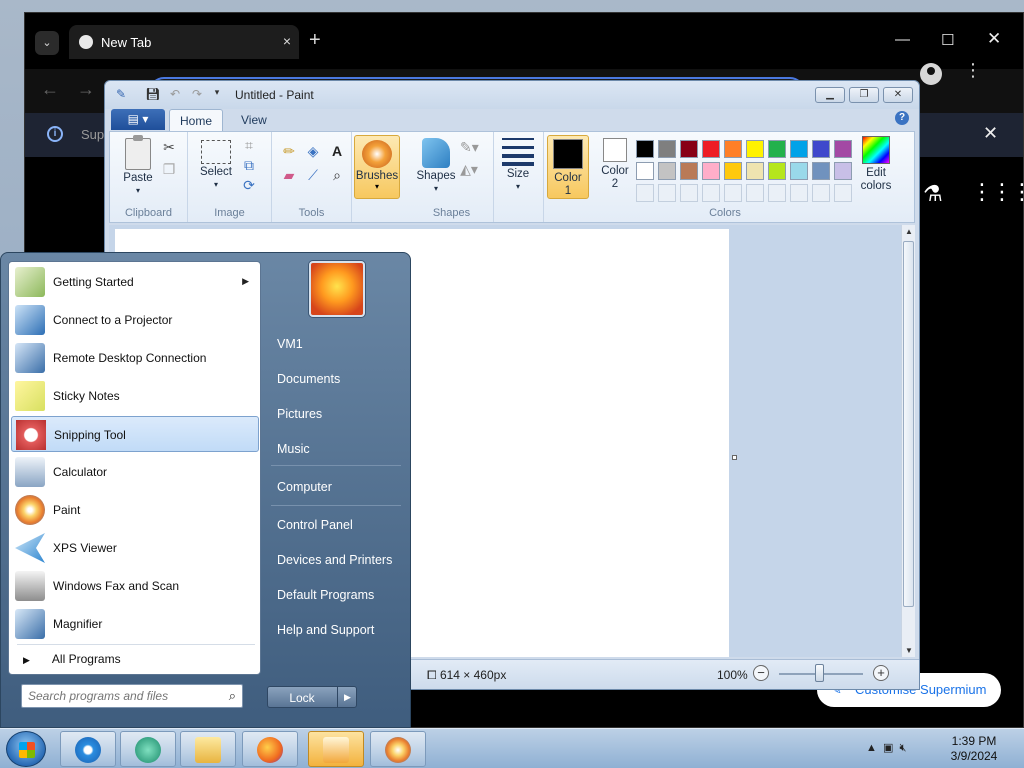 The height and width of the screenshot is (768, 1024). What do you see at coordinates (990, 133) in the screenshot?
I see `close-infobar-icon: ✕` at bounding box center [990, 133].